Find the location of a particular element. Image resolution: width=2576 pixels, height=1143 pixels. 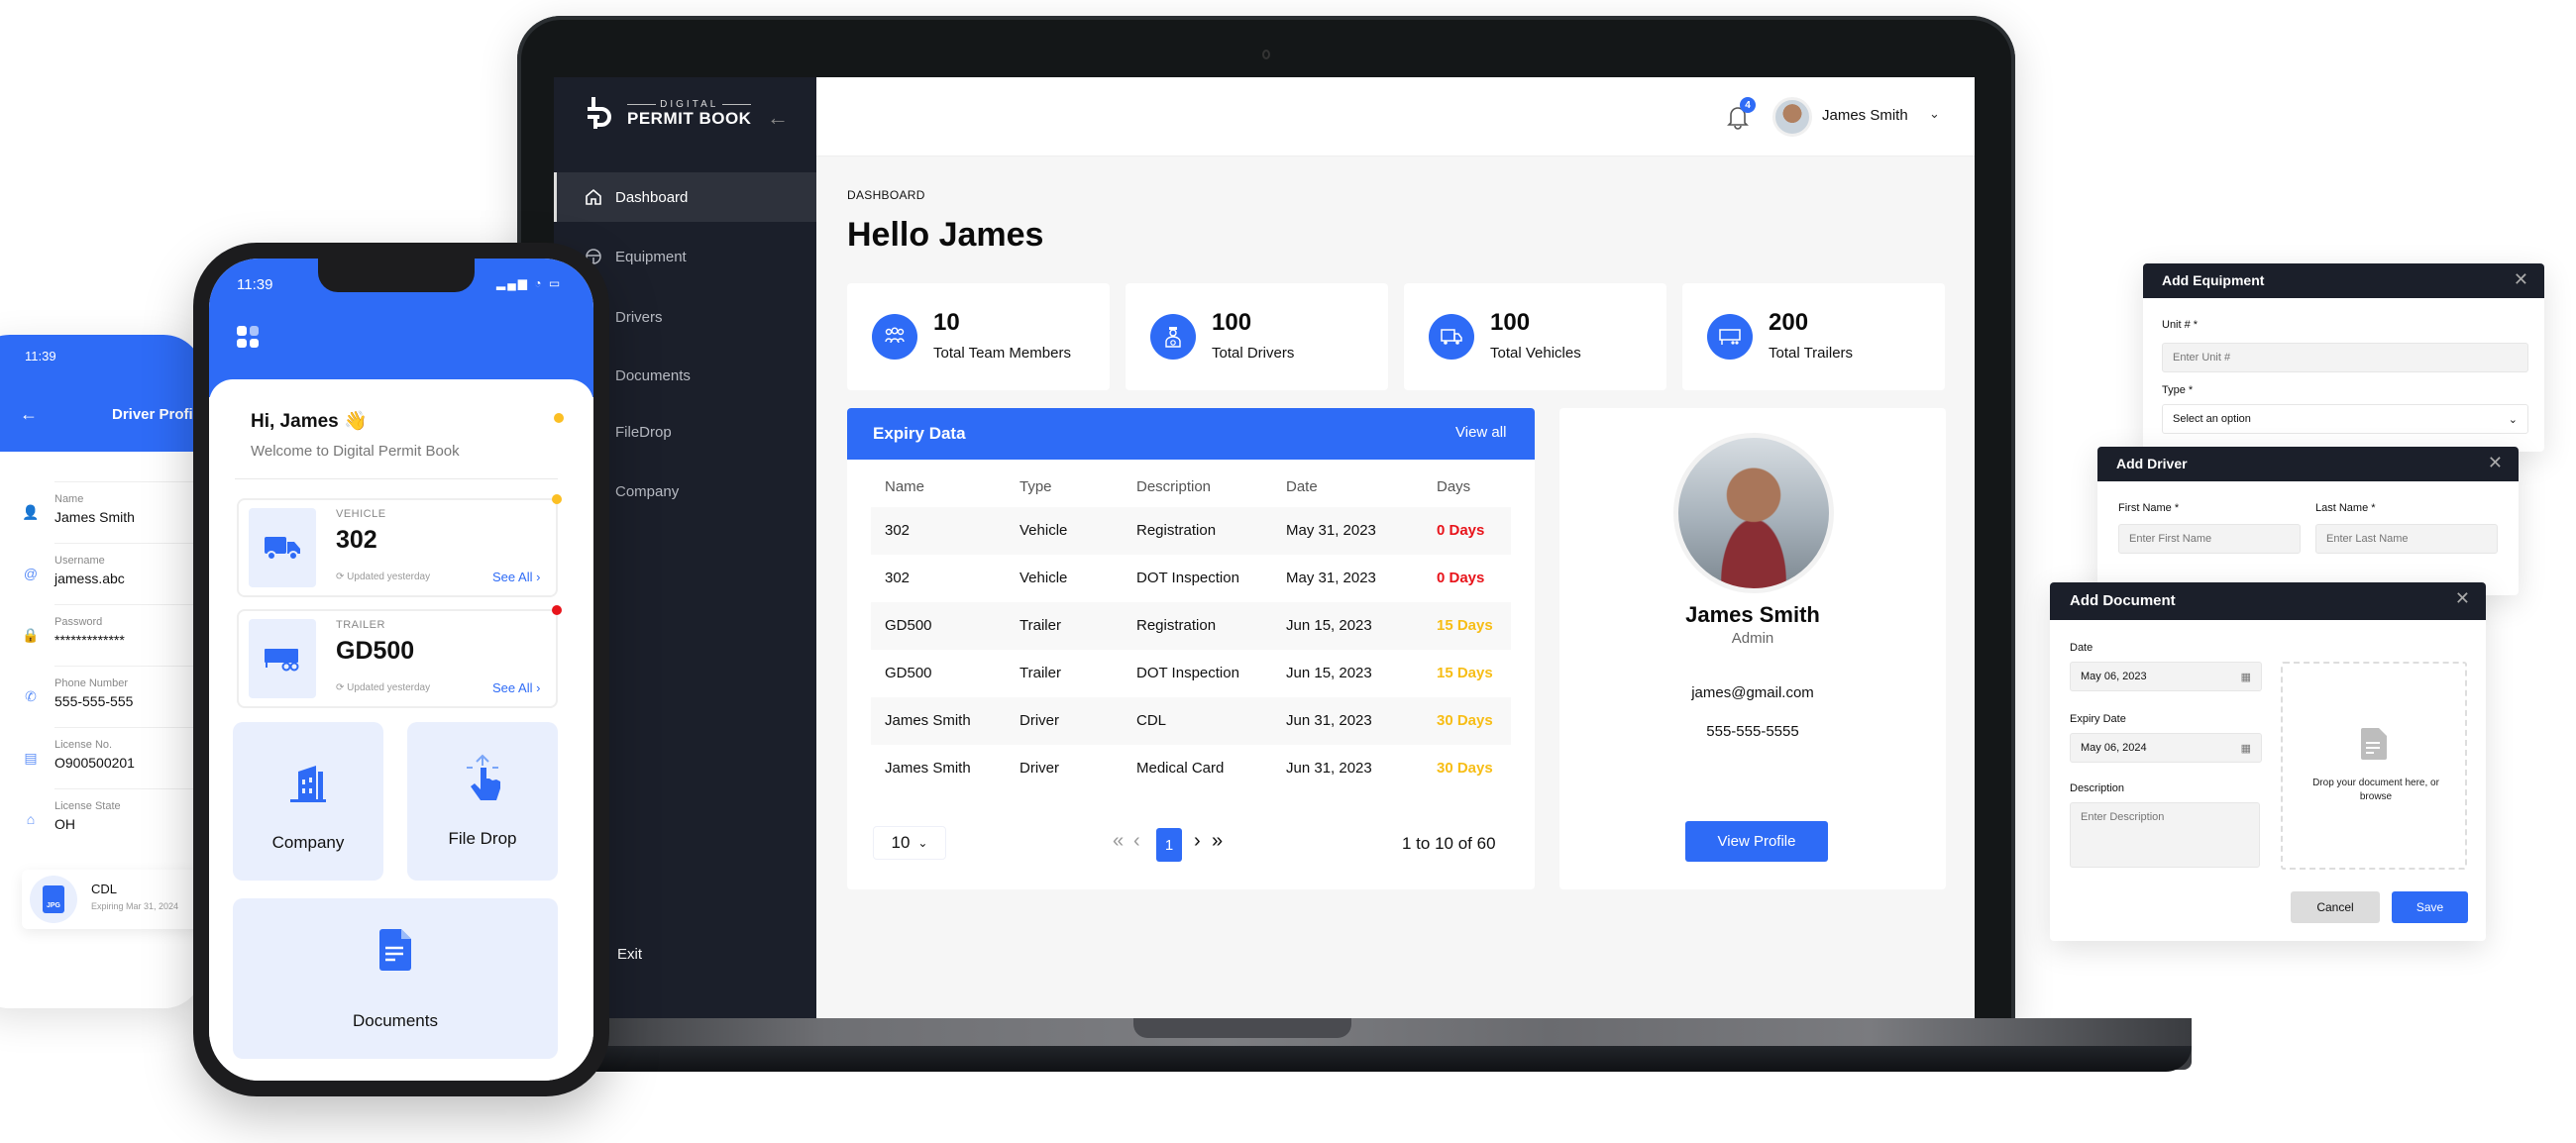

cell-type: Trailer is located at coordinates (1040, 625).